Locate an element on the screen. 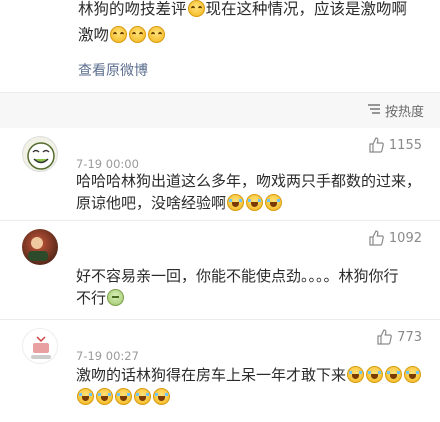  comment-line: 不行 is located at coordinates (91, 298).